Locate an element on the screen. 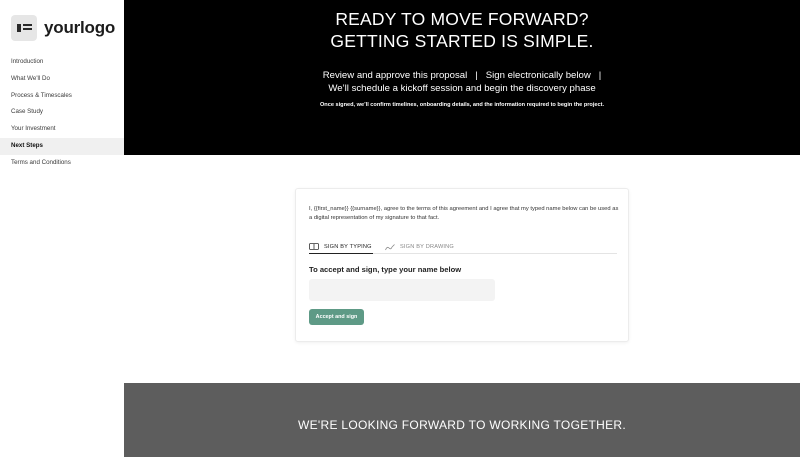  sidebar-item-introduction: Introduction is located at coordinates (62, 62).